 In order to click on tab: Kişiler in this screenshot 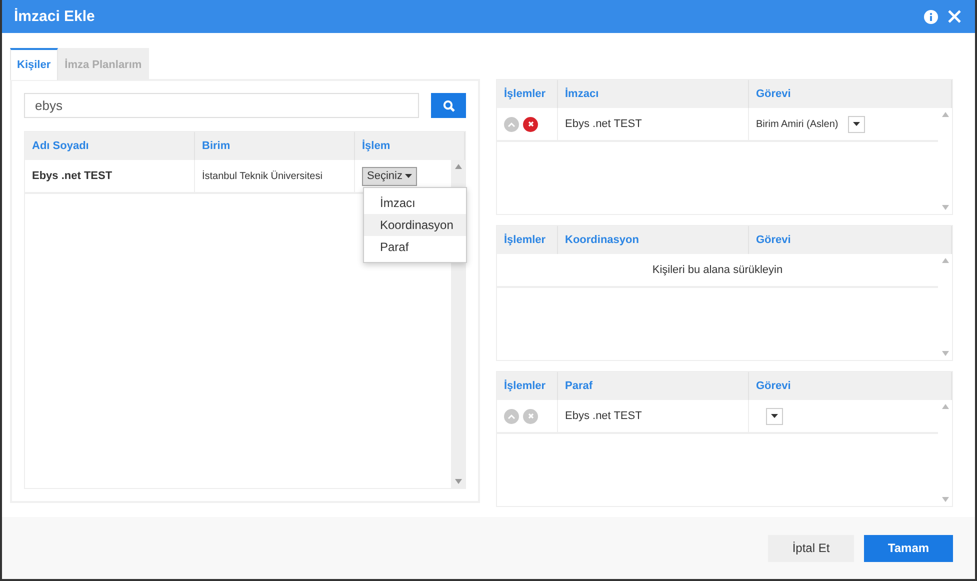, I will do `click(34, 64)`.